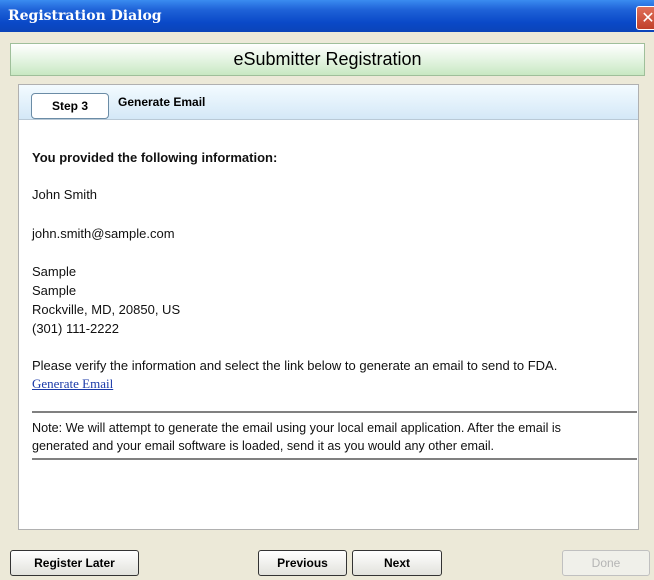 This screenshot has height=580, width=654. Describe the element at coordinates (54, 290) in the screenshot. I see `address-line-2: Sample` at that location.